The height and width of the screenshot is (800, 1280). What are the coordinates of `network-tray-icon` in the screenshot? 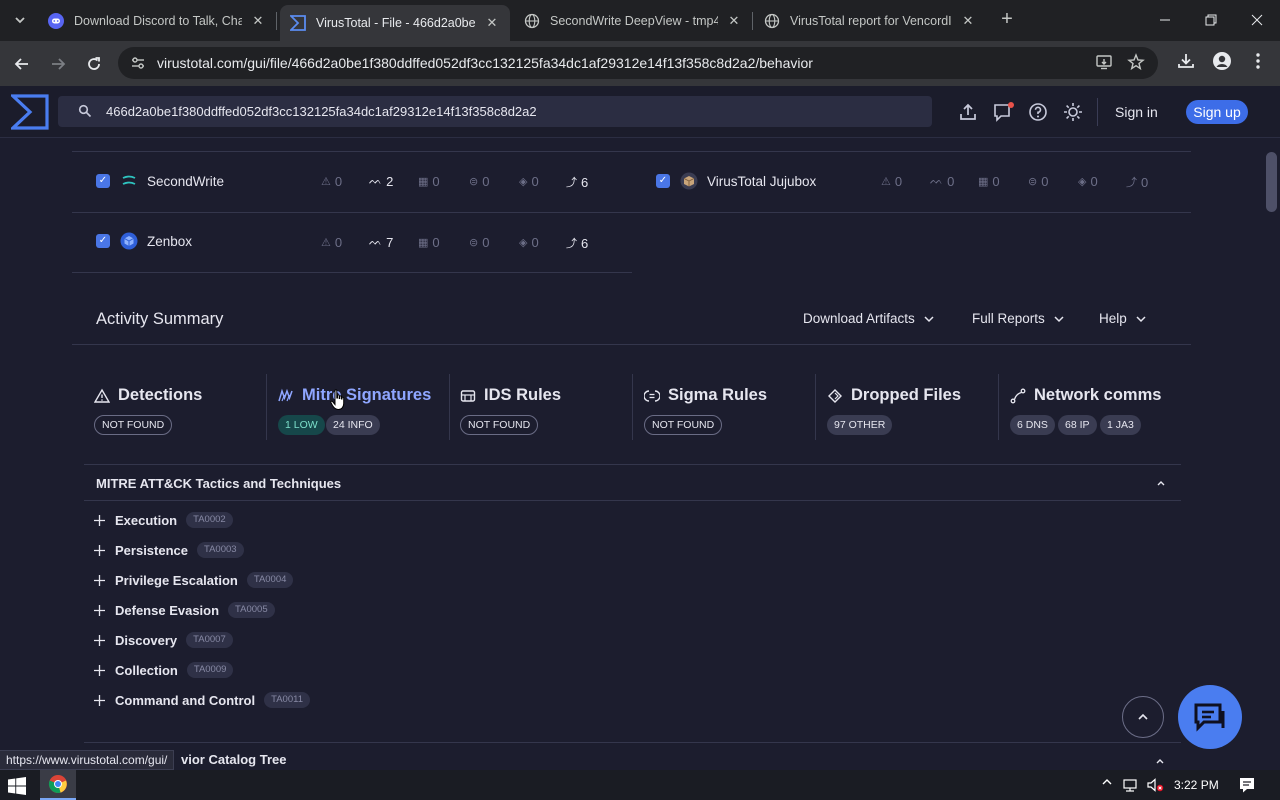 It's located at (1130, 785).